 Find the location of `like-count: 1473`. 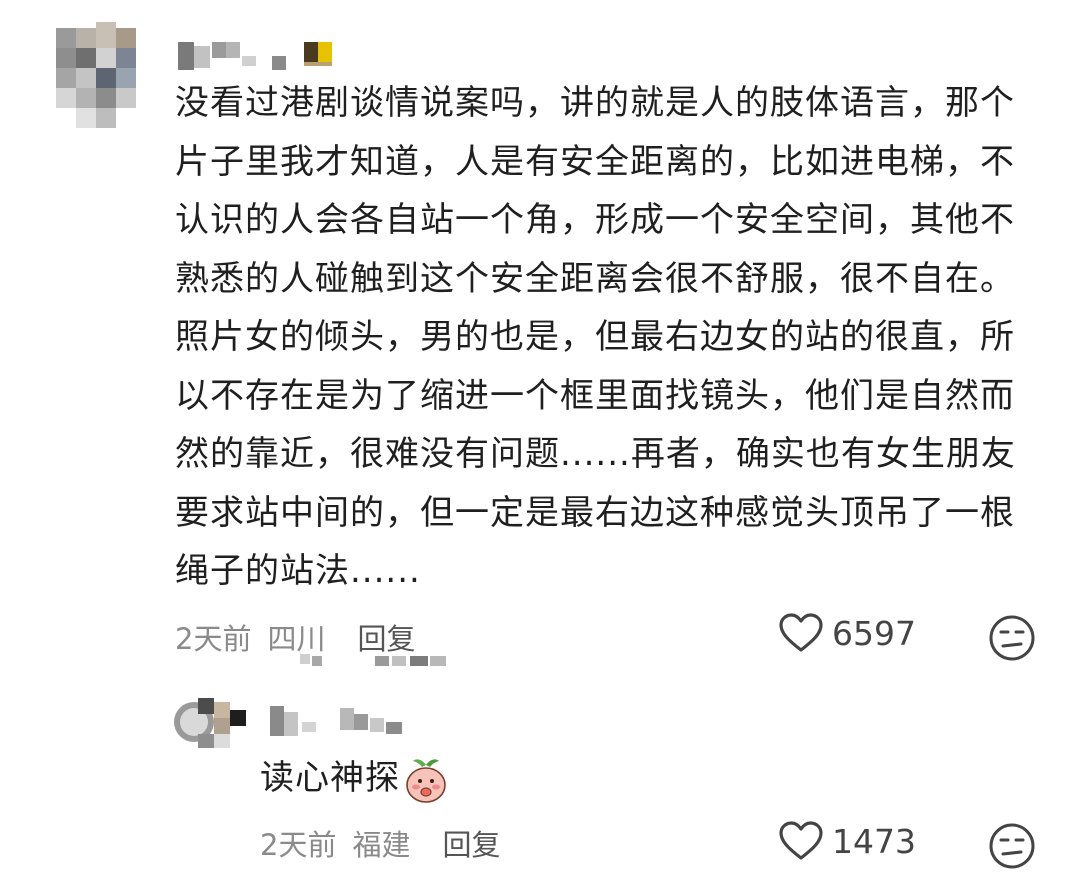

like-count: 1473 is located at coordinates (874, 841).